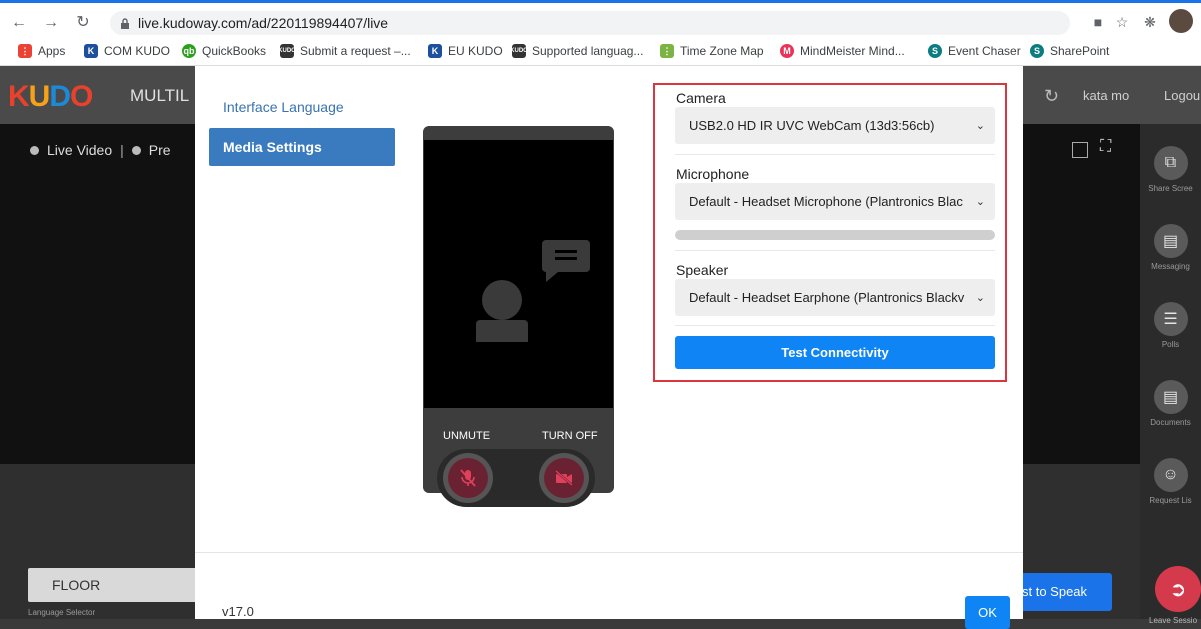 The height and width of the screenshot is (629, 1201). I want to click on camera-select: USB2.0 HD IR UVC WebCam (13d3:56cb) ⌄, so click(835, 125).